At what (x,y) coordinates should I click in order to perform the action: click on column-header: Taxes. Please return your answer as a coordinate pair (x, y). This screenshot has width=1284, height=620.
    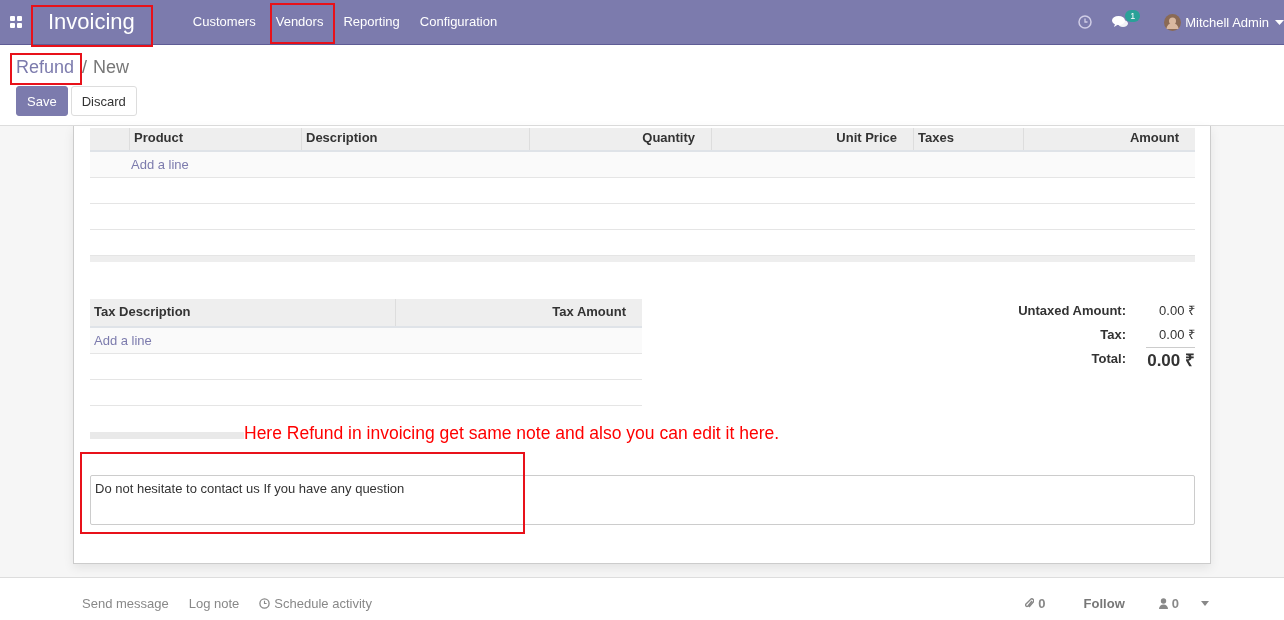
    Looking at the image, I should click on (936, 137).